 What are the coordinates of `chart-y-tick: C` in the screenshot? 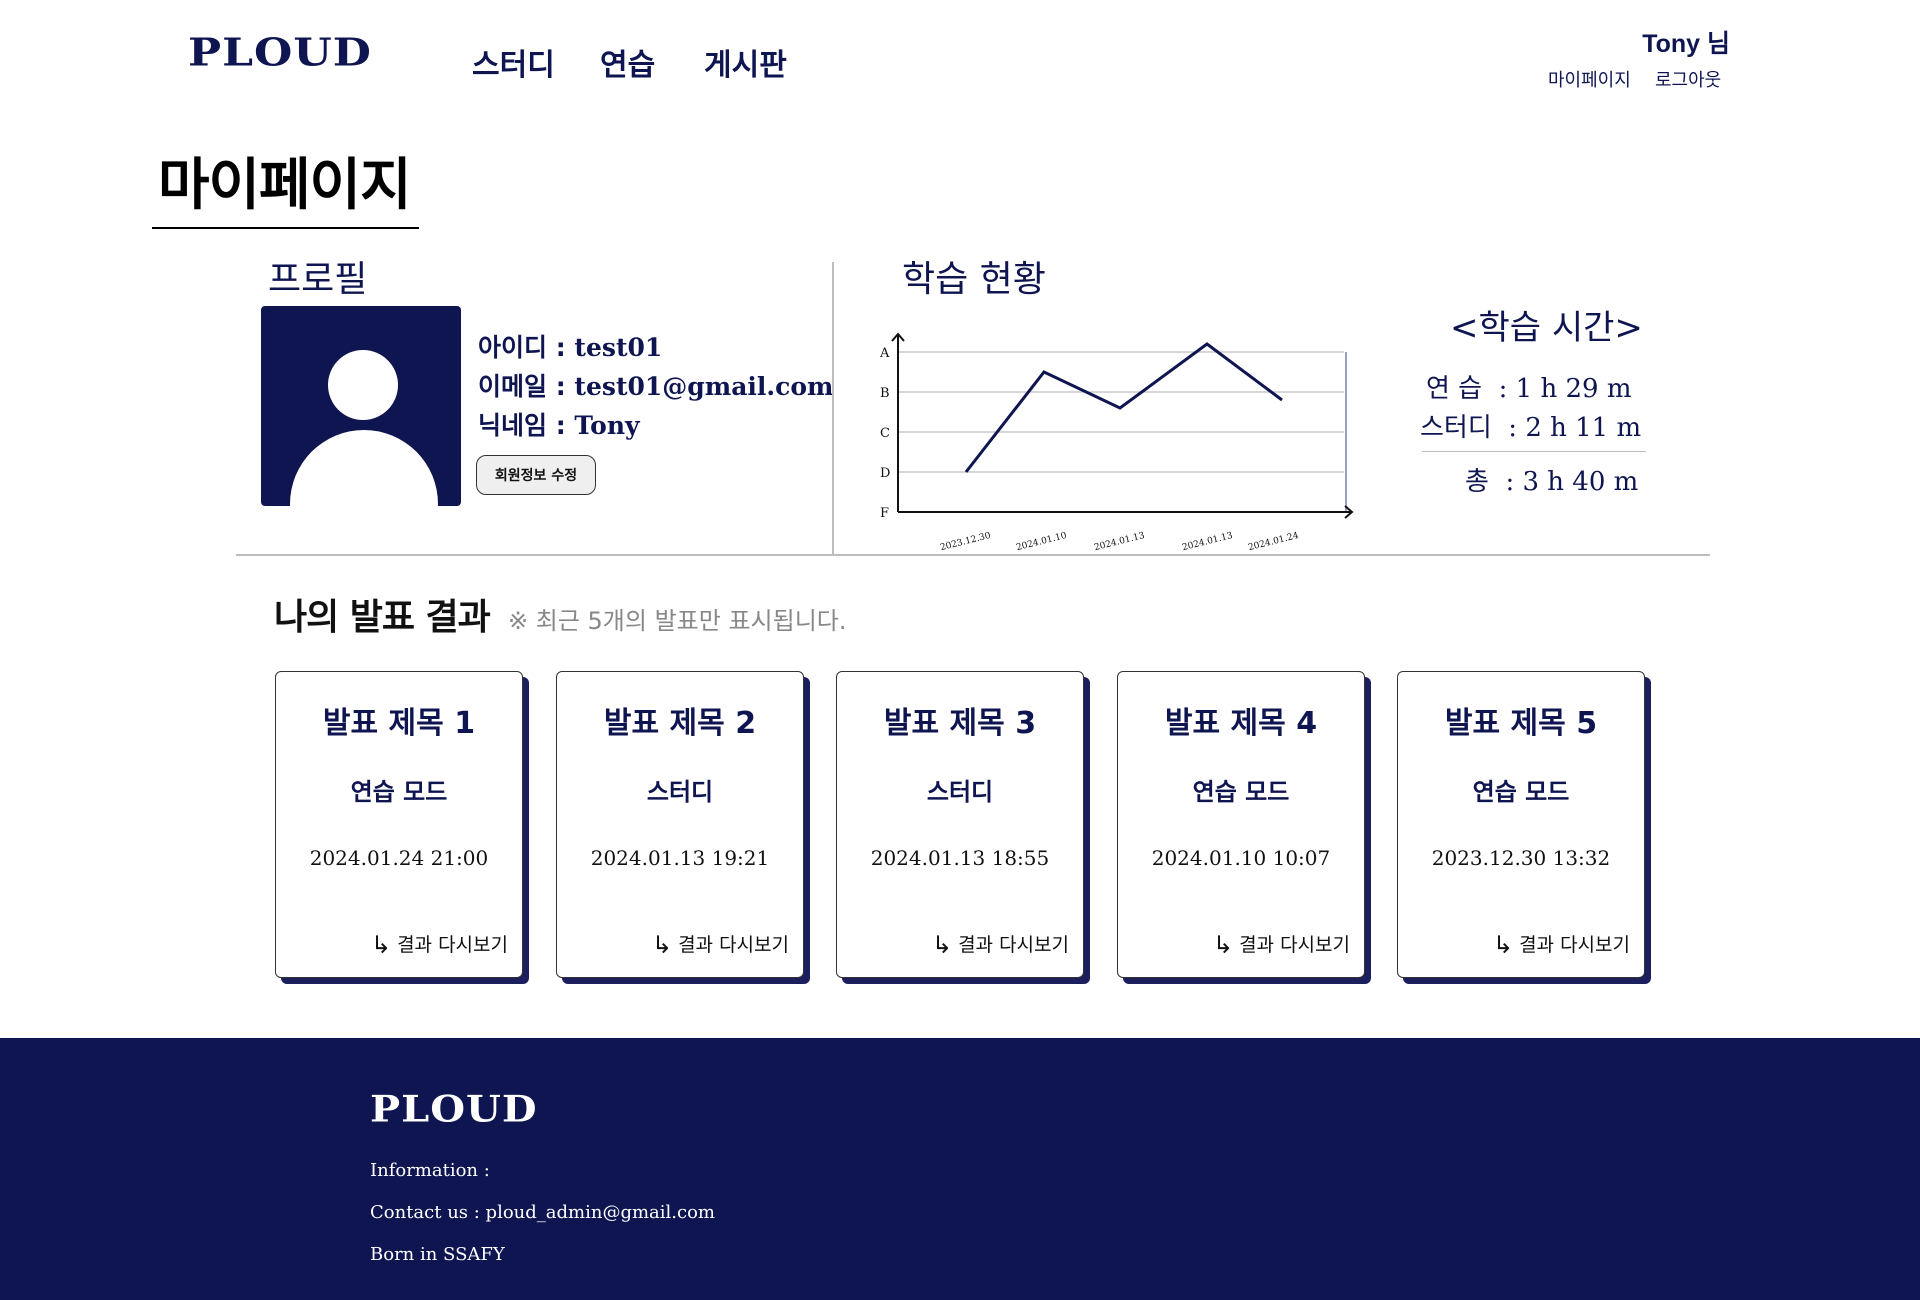 It's located at (885, 433).